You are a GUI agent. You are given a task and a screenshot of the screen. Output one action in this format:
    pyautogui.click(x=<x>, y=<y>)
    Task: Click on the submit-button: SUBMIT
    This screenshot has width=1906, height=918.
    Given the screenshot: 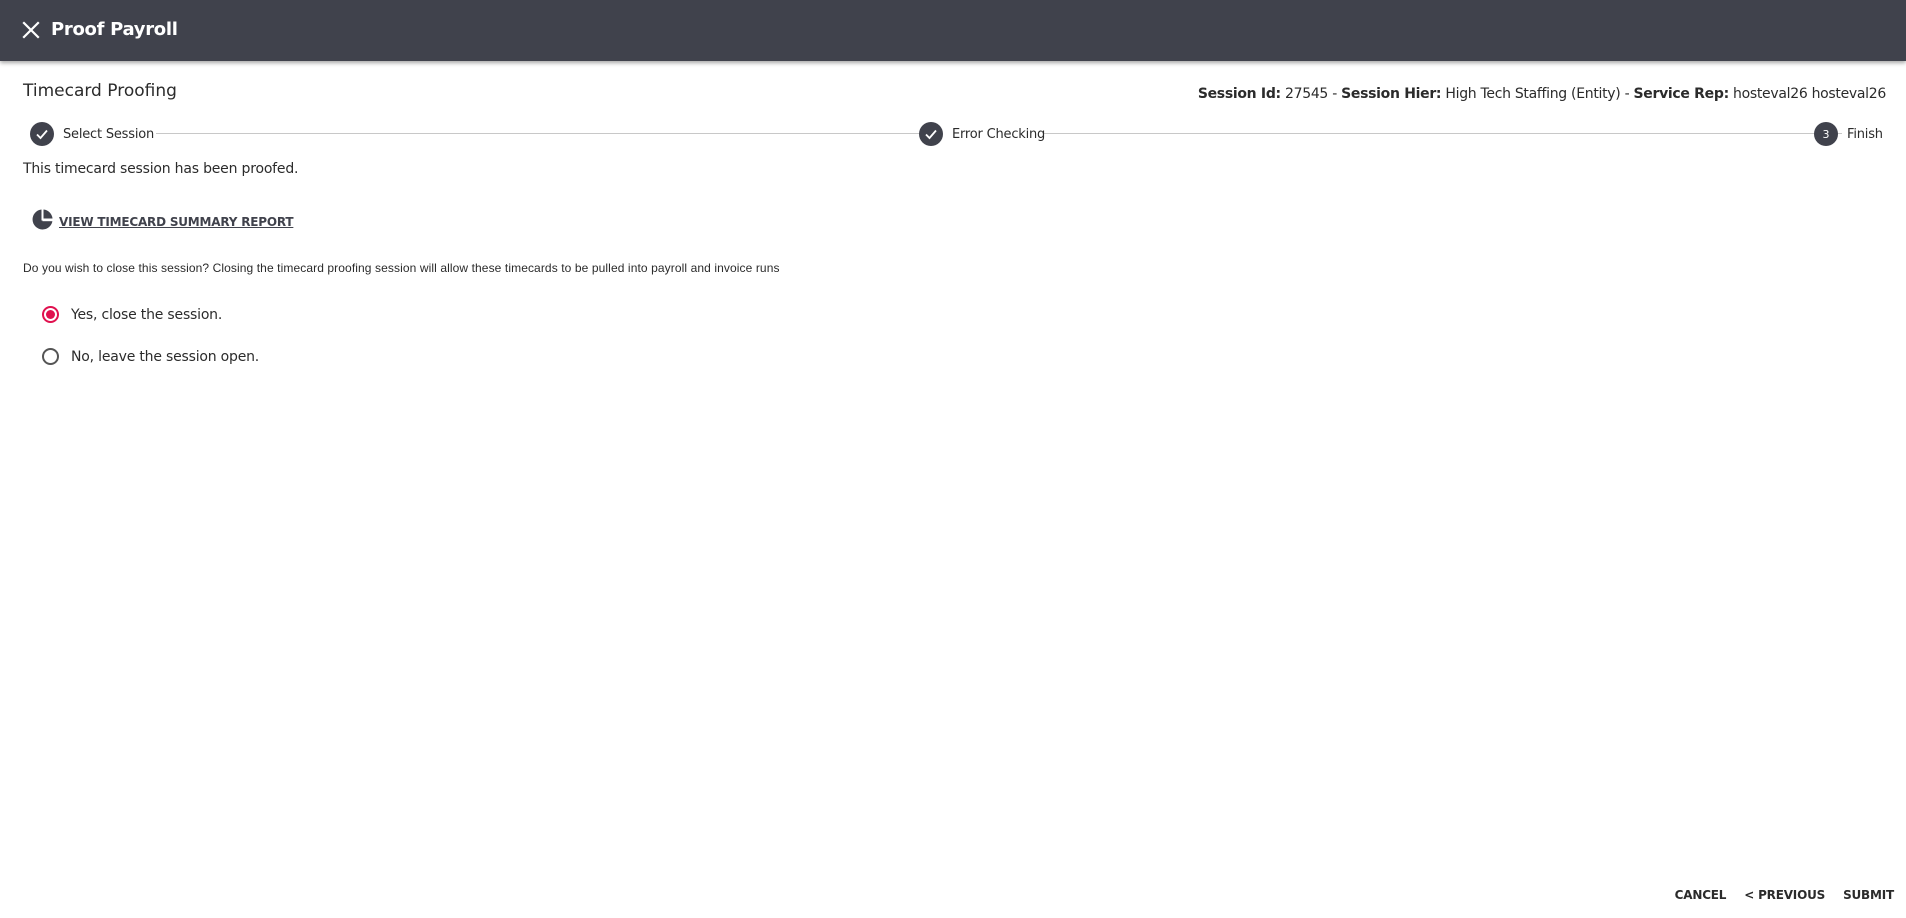 What is the action you would take?
    pyautogui.click(x=1868, y=895)
    